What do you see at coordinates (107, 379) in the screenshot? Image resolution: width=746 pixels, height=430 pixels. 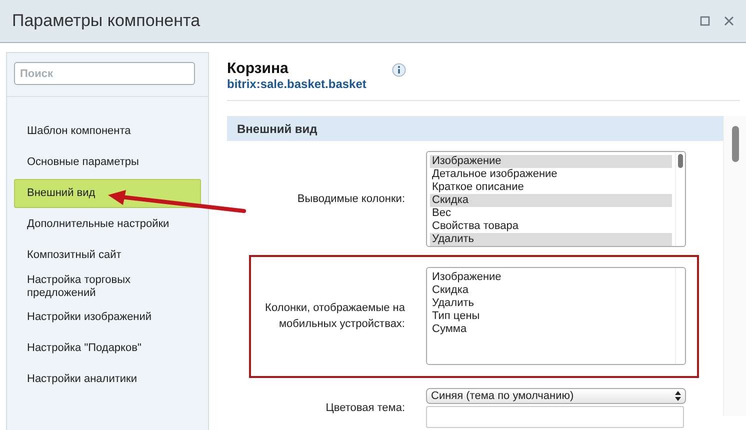 I see `sidebar-item: Настройки аналитики` at bounding box center [107, 379].